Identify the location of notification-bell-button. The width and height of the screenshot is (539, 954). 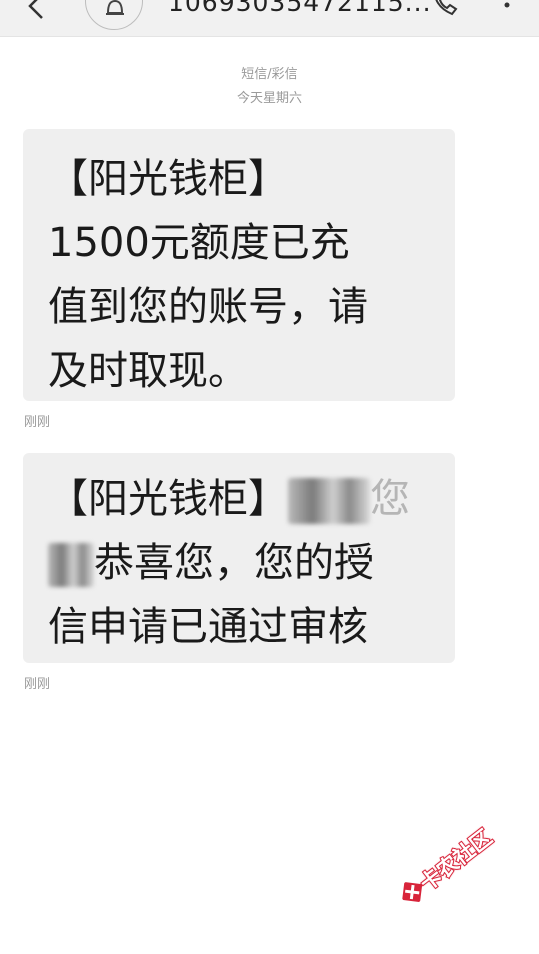
(114, 15).